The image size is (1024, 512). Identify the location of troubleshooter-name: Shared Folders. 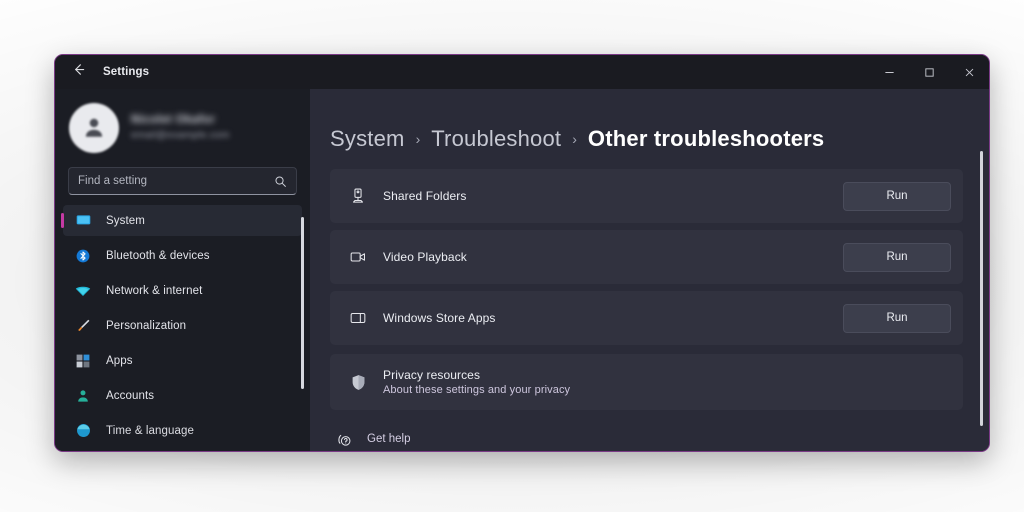
(425, 196).